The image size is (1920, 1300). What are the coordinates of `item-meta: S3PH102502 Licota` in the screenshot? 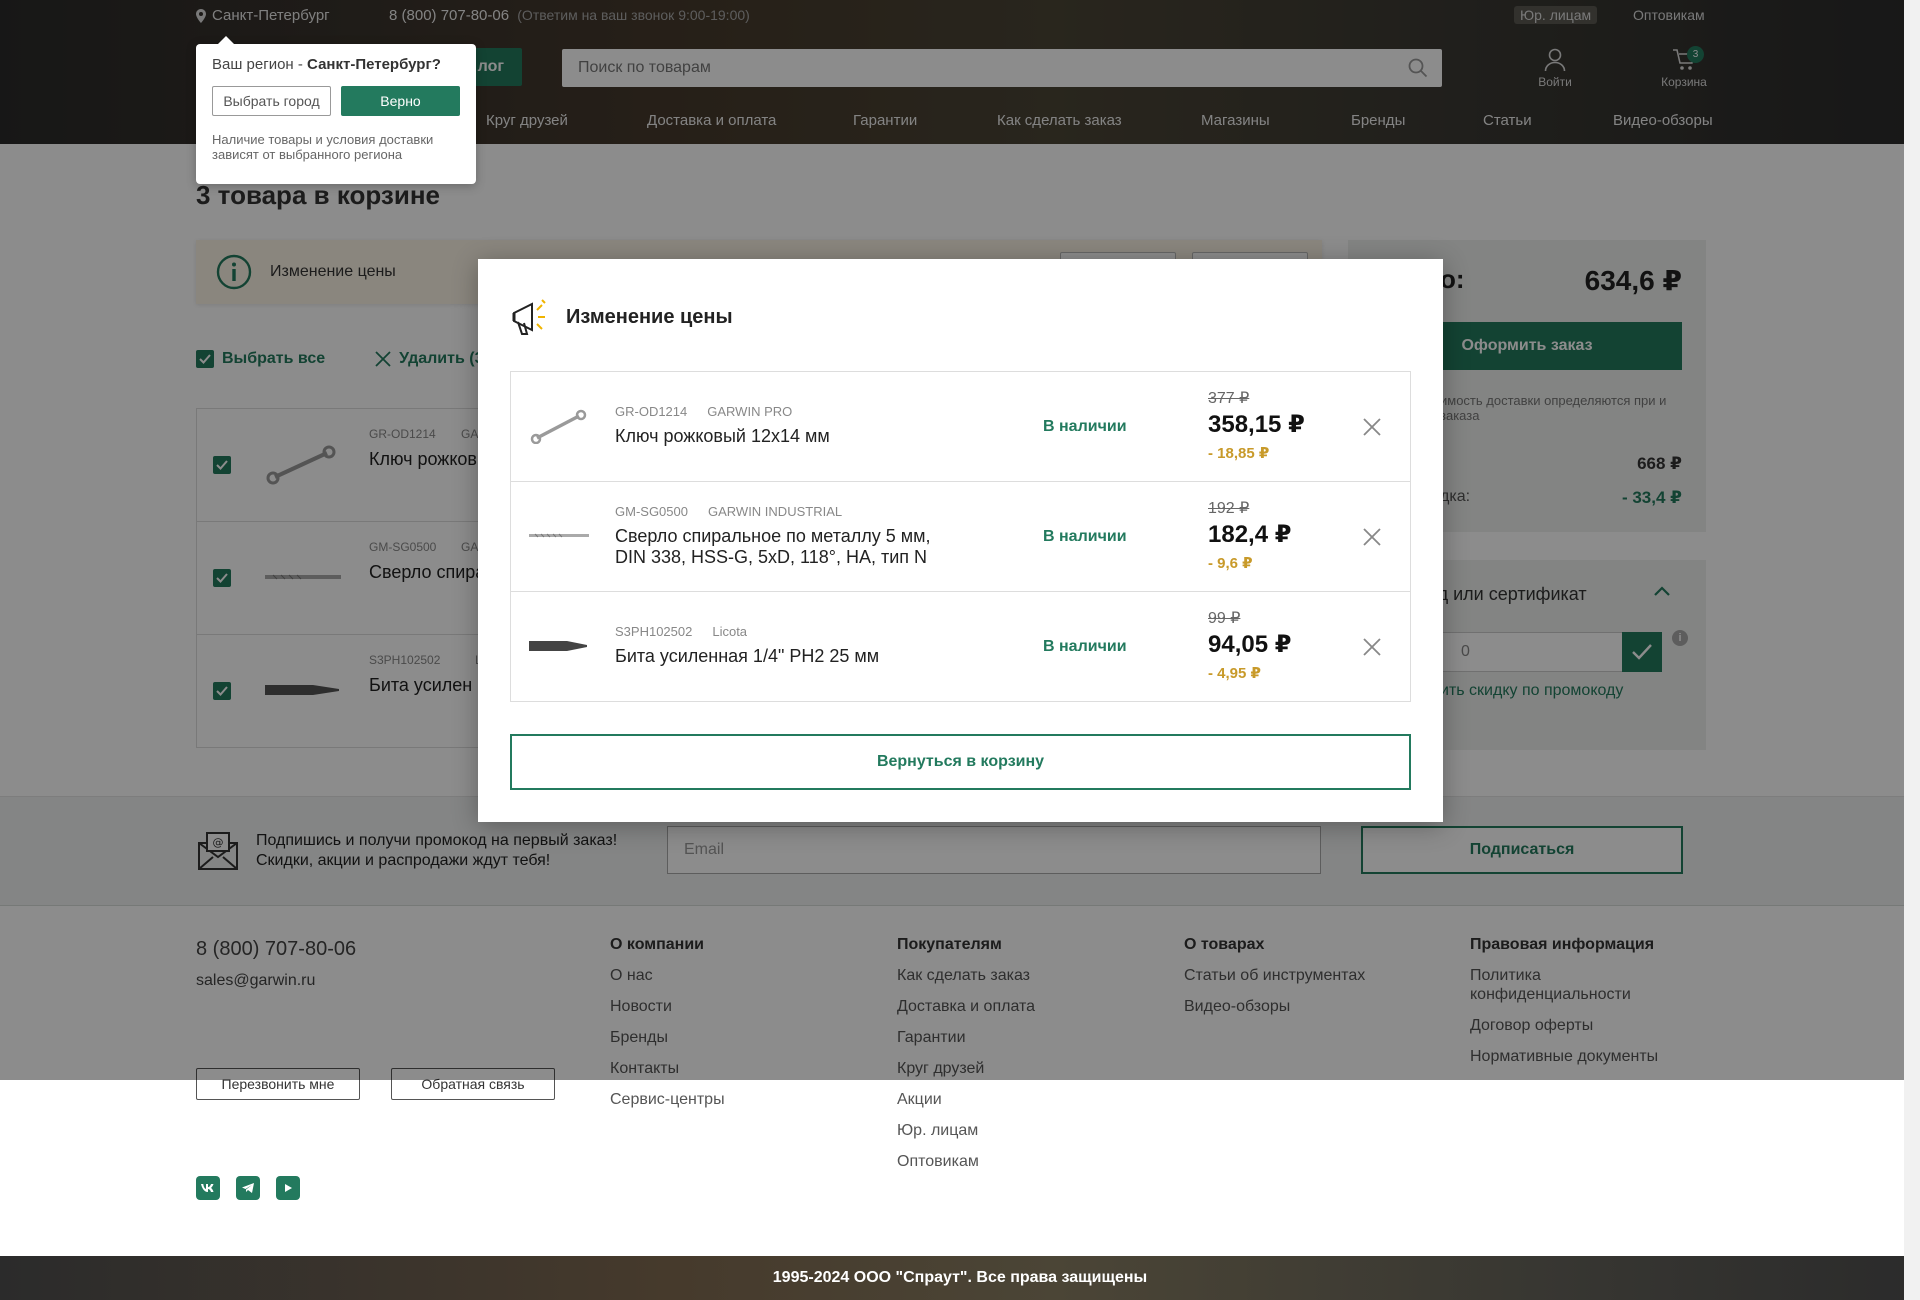 It's located at (681, 631).